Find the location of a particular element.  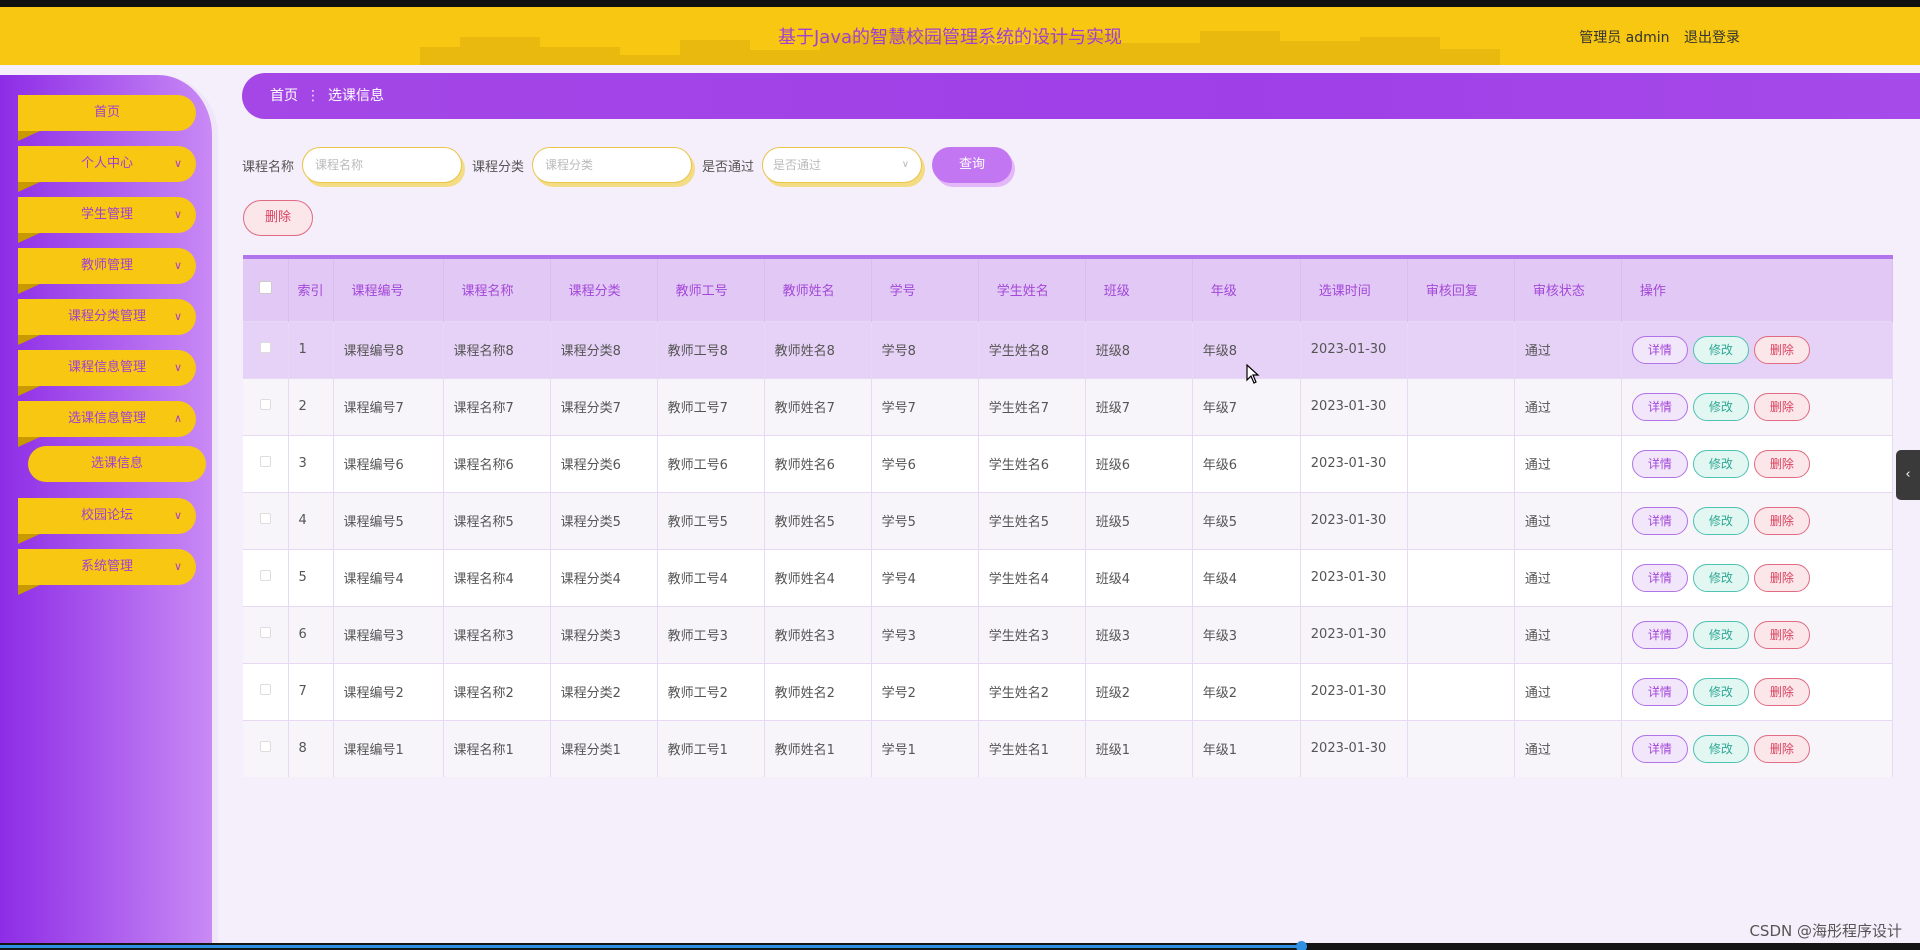

table-cell-grade: 年级7 is located at coordinates (1246, 406).